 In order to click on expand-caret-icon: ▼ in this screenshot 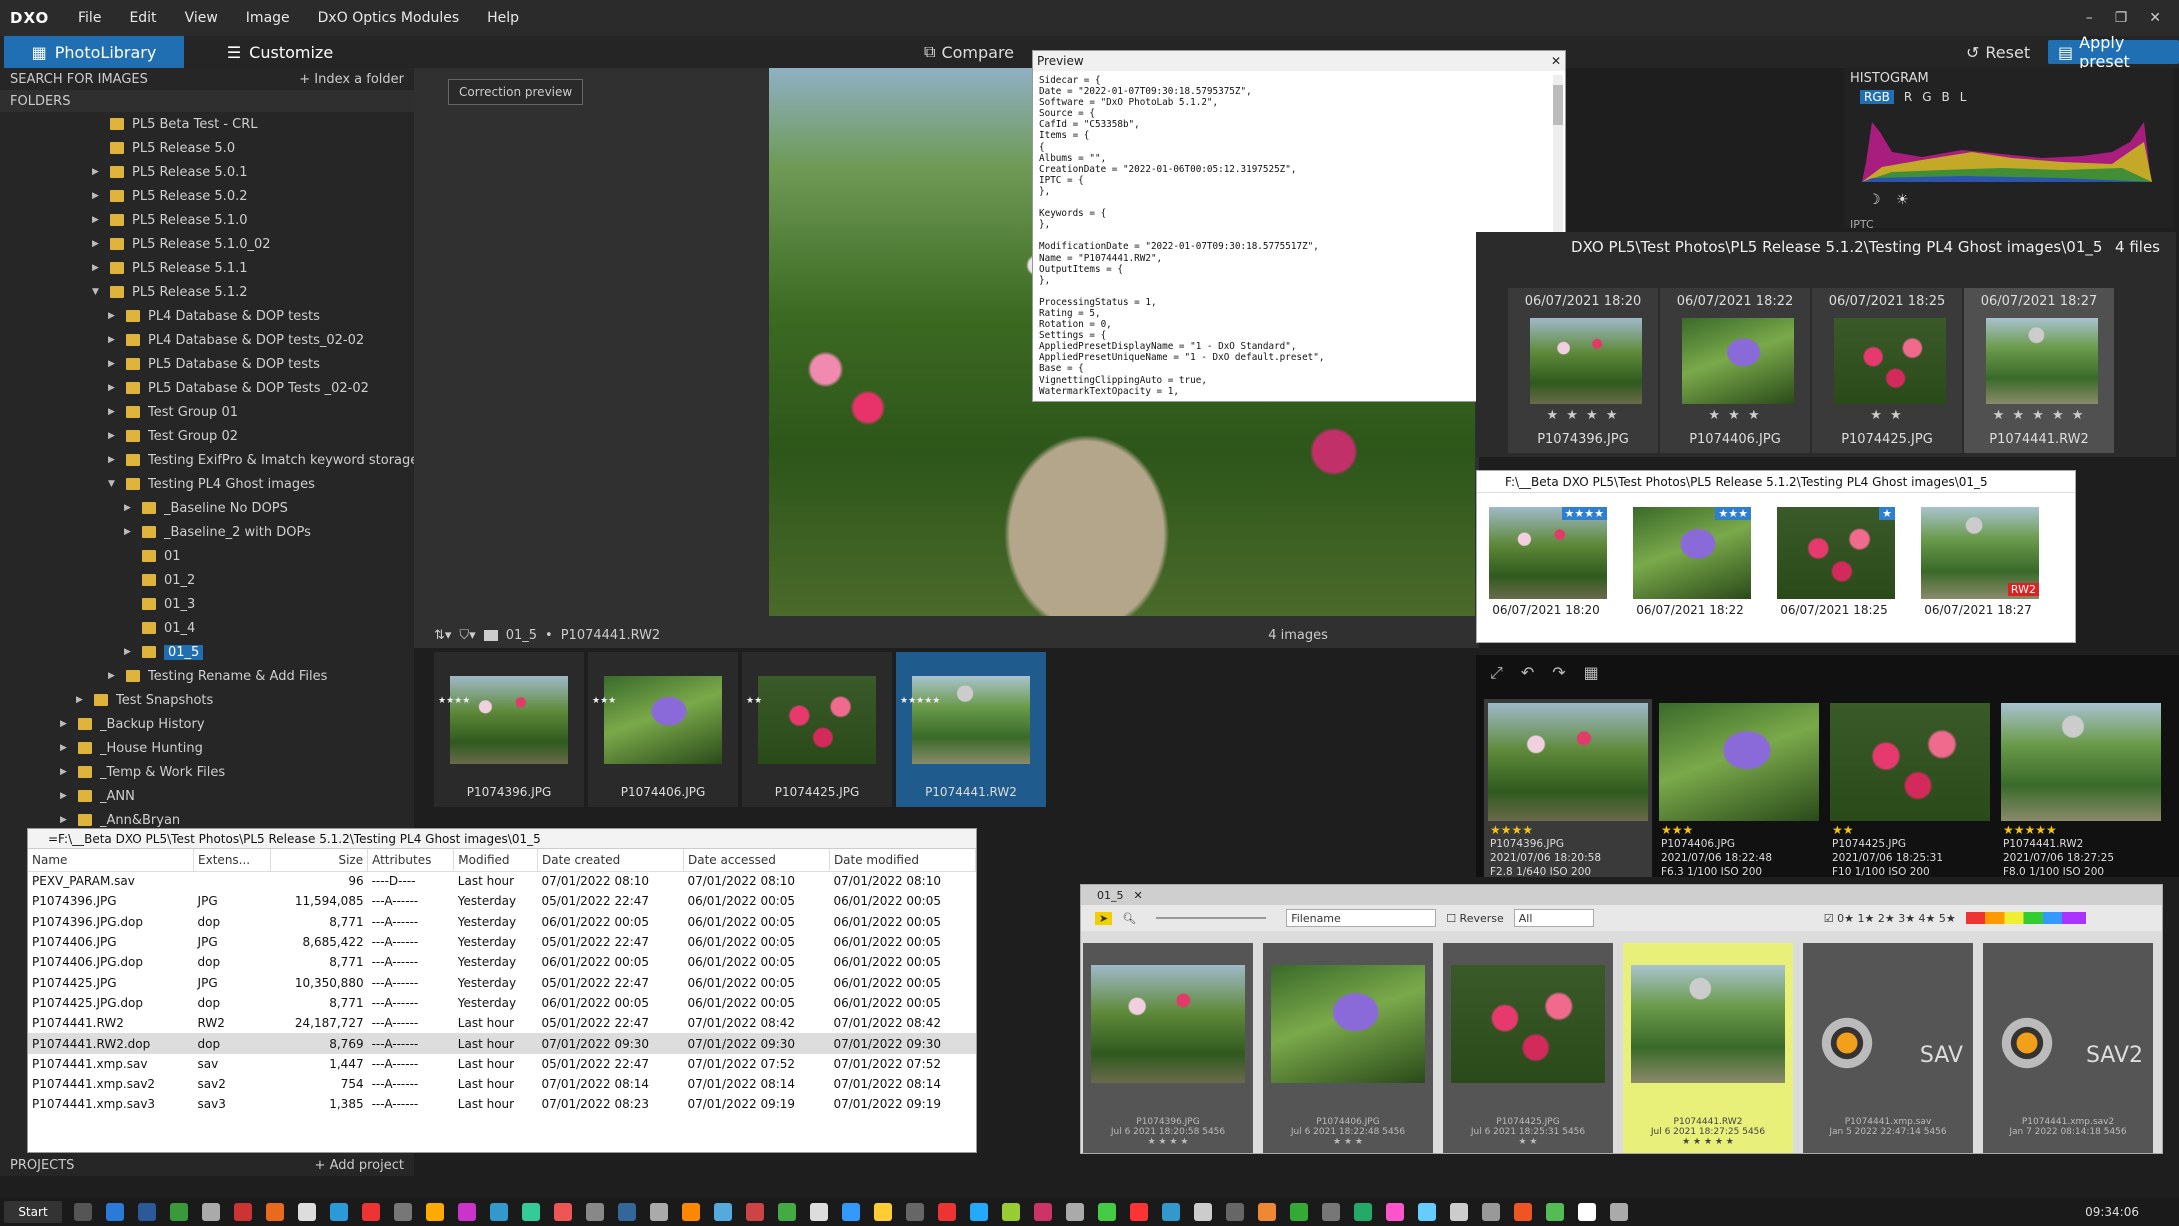, I will do `click(97, 292)`.